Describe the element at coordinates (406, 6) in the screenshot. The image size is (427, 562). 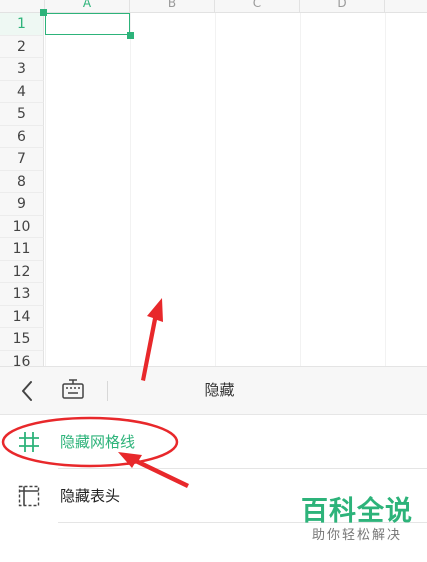
I see `column-header-e` at that location.